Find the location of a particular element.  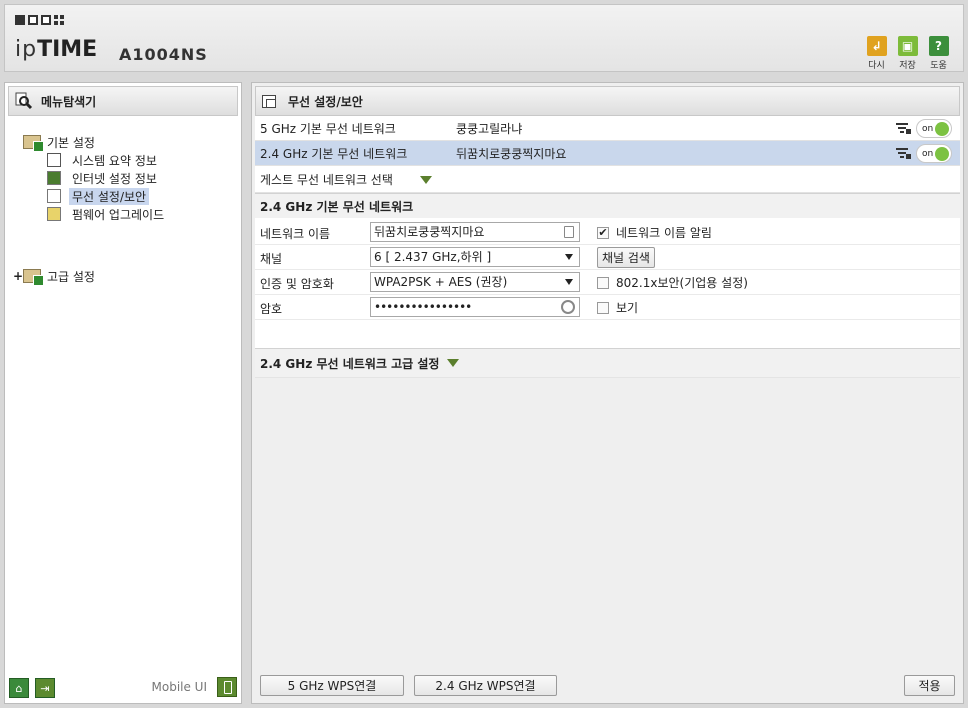

upgrade-icon is located at coordinates (54, 214).